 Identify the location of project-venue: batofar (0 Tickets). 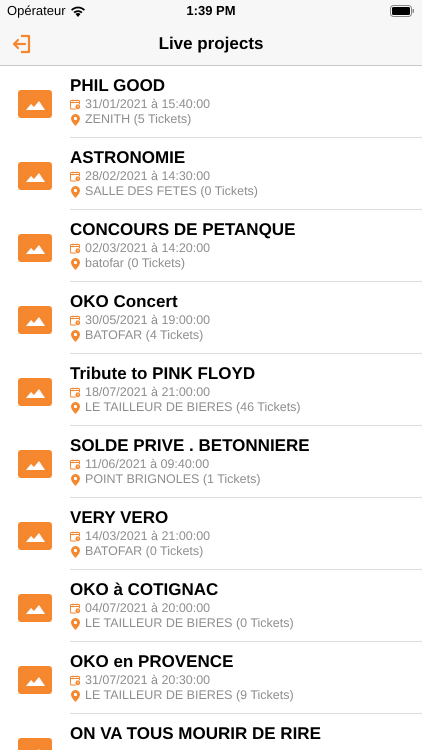
(135, 263).